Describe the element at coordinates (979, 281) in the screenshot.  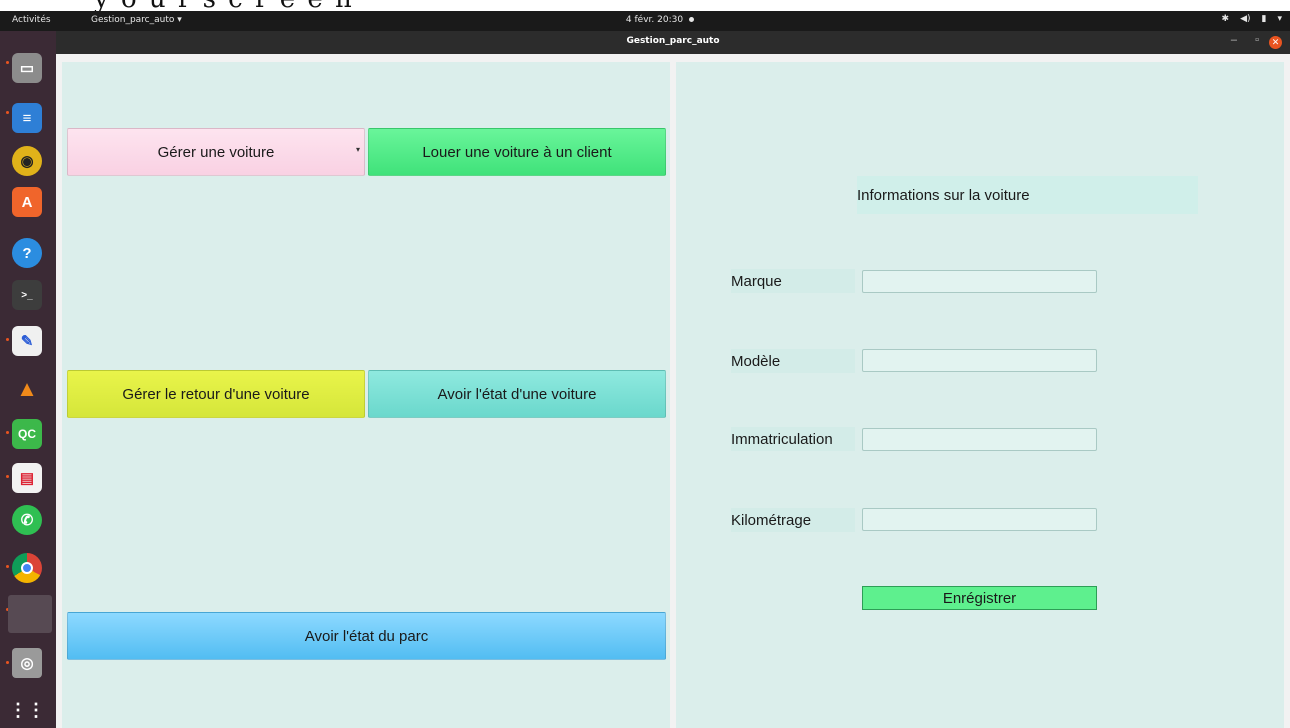
I see `brand-input` at that location.